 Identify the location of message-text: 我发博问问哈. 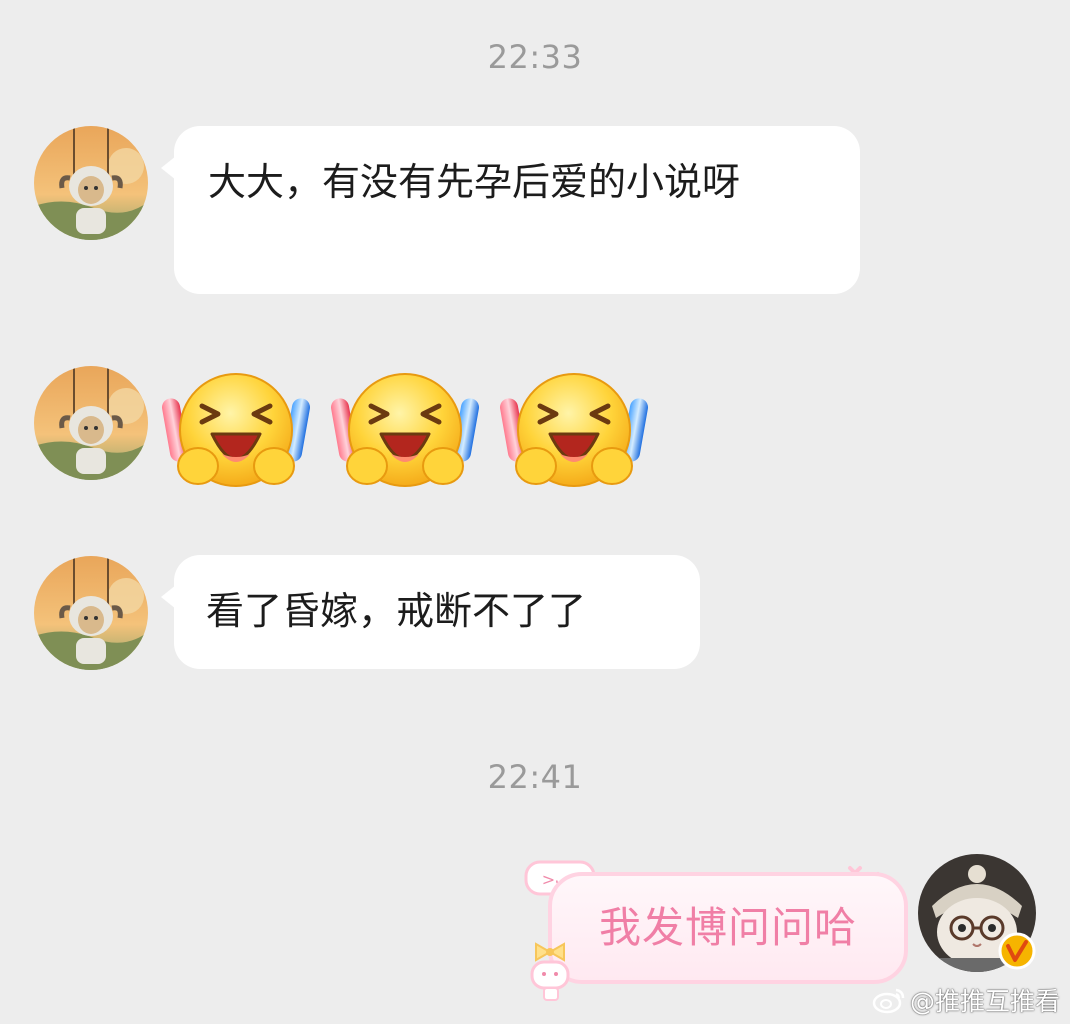
(727, 927).